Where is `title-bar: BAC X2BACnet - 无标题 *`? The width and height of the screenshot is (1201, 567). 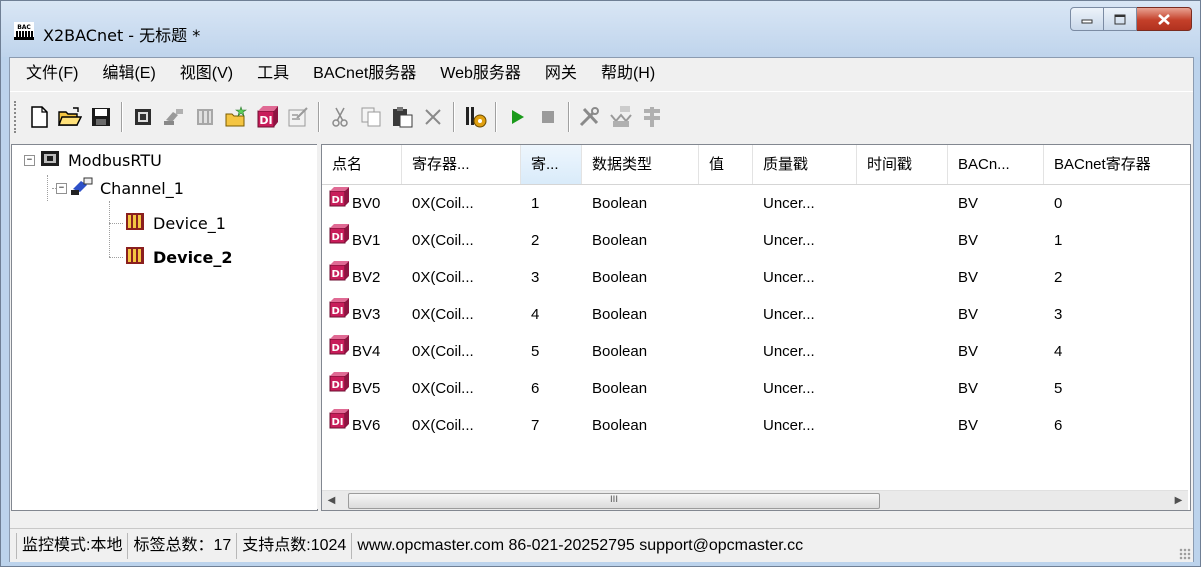 title-bar: BAC X2BACnet - 无标题 * is located at coordinates (600, 29).